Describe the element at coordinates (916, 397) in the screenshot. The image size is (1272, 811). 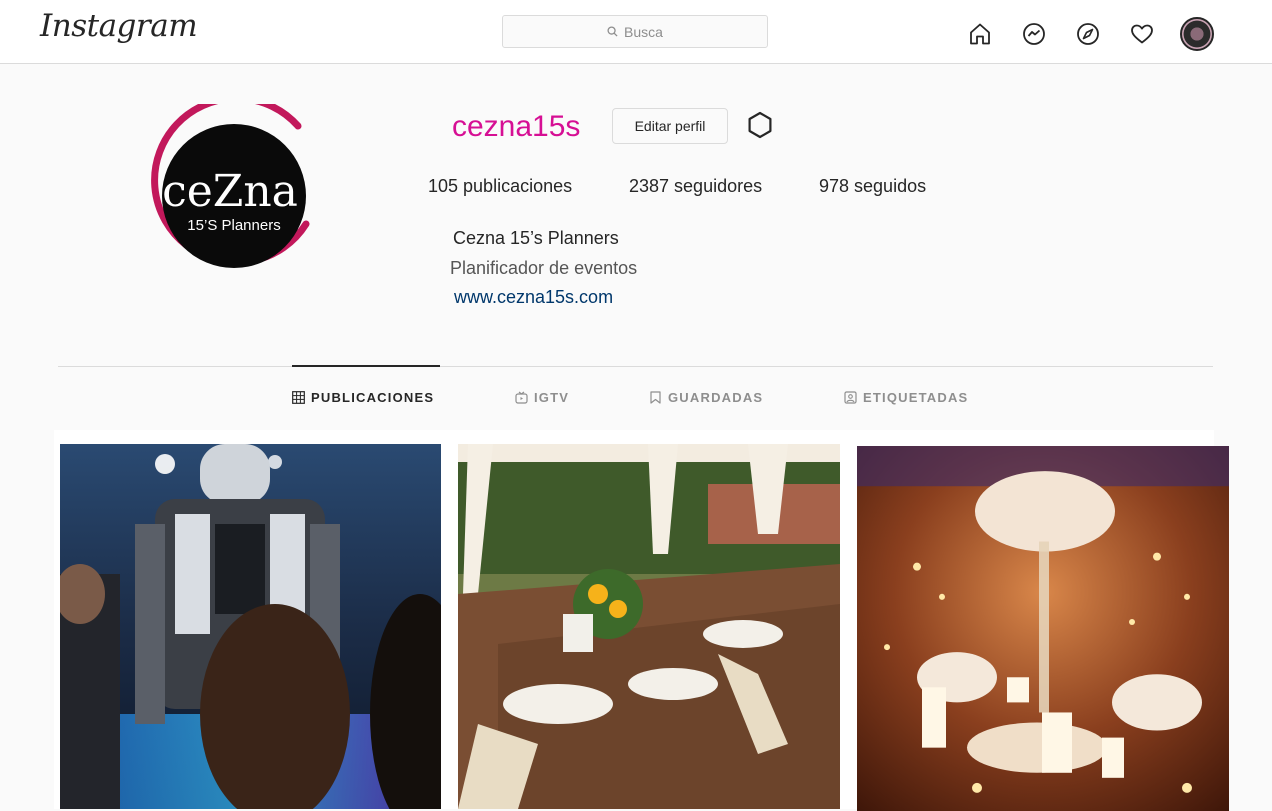
I see `tab-label: ETIQUETADAS` at that location.